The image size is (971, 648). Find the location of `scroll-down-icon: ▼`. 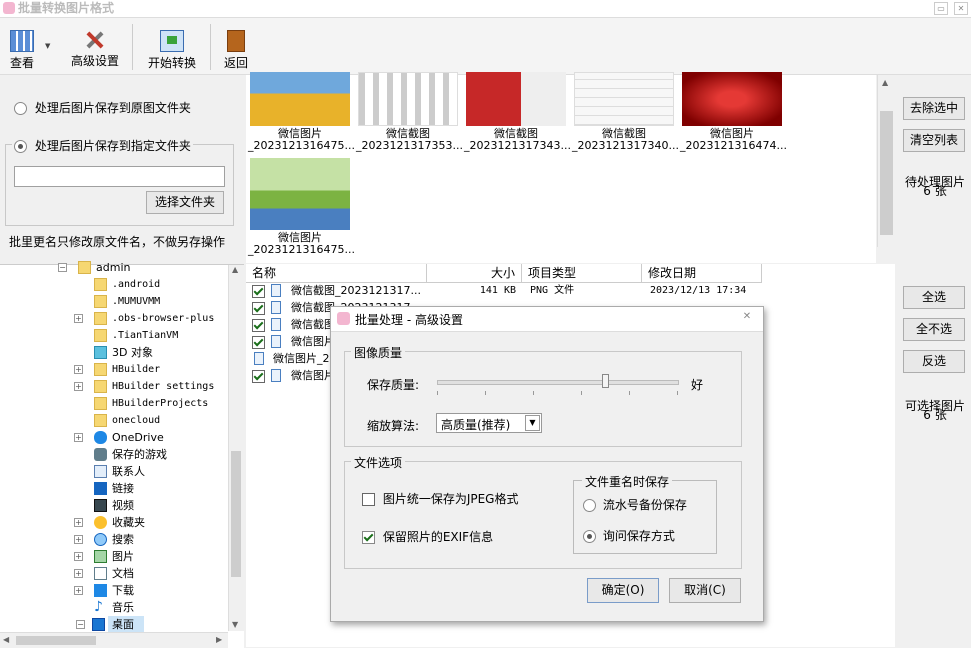

scroll-down-icon: ▼ is located at coordinates (235, 624).